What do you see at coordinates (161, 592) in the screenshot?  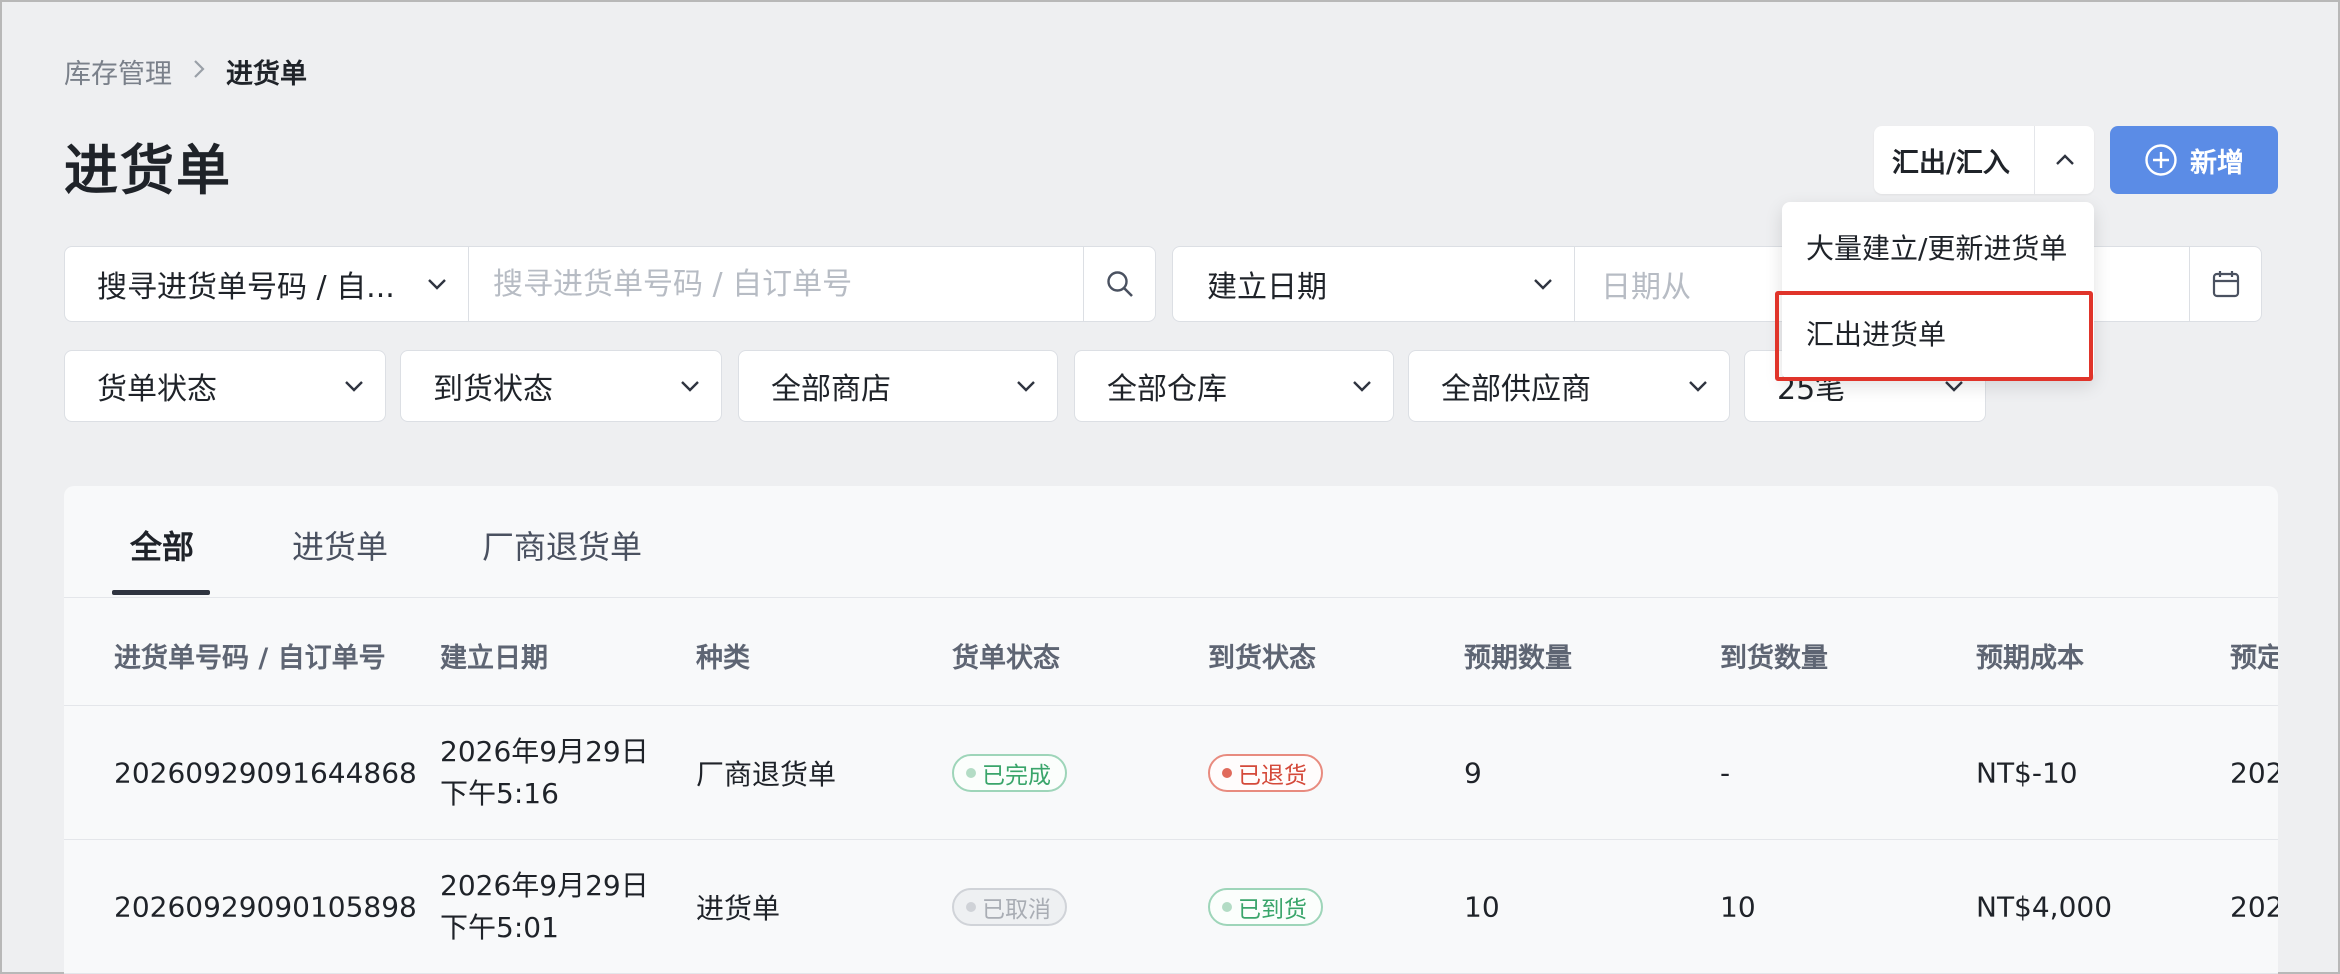 I see `tab-active-underline` at bounding box center [161, 592].